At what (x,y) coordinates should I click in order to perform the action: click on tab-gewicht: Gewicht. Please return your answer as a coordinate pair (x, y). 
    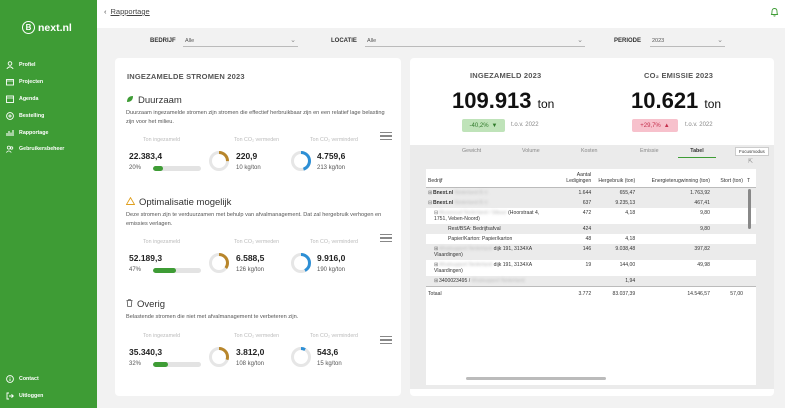
    Looking at the image, I should click on (471, 153).